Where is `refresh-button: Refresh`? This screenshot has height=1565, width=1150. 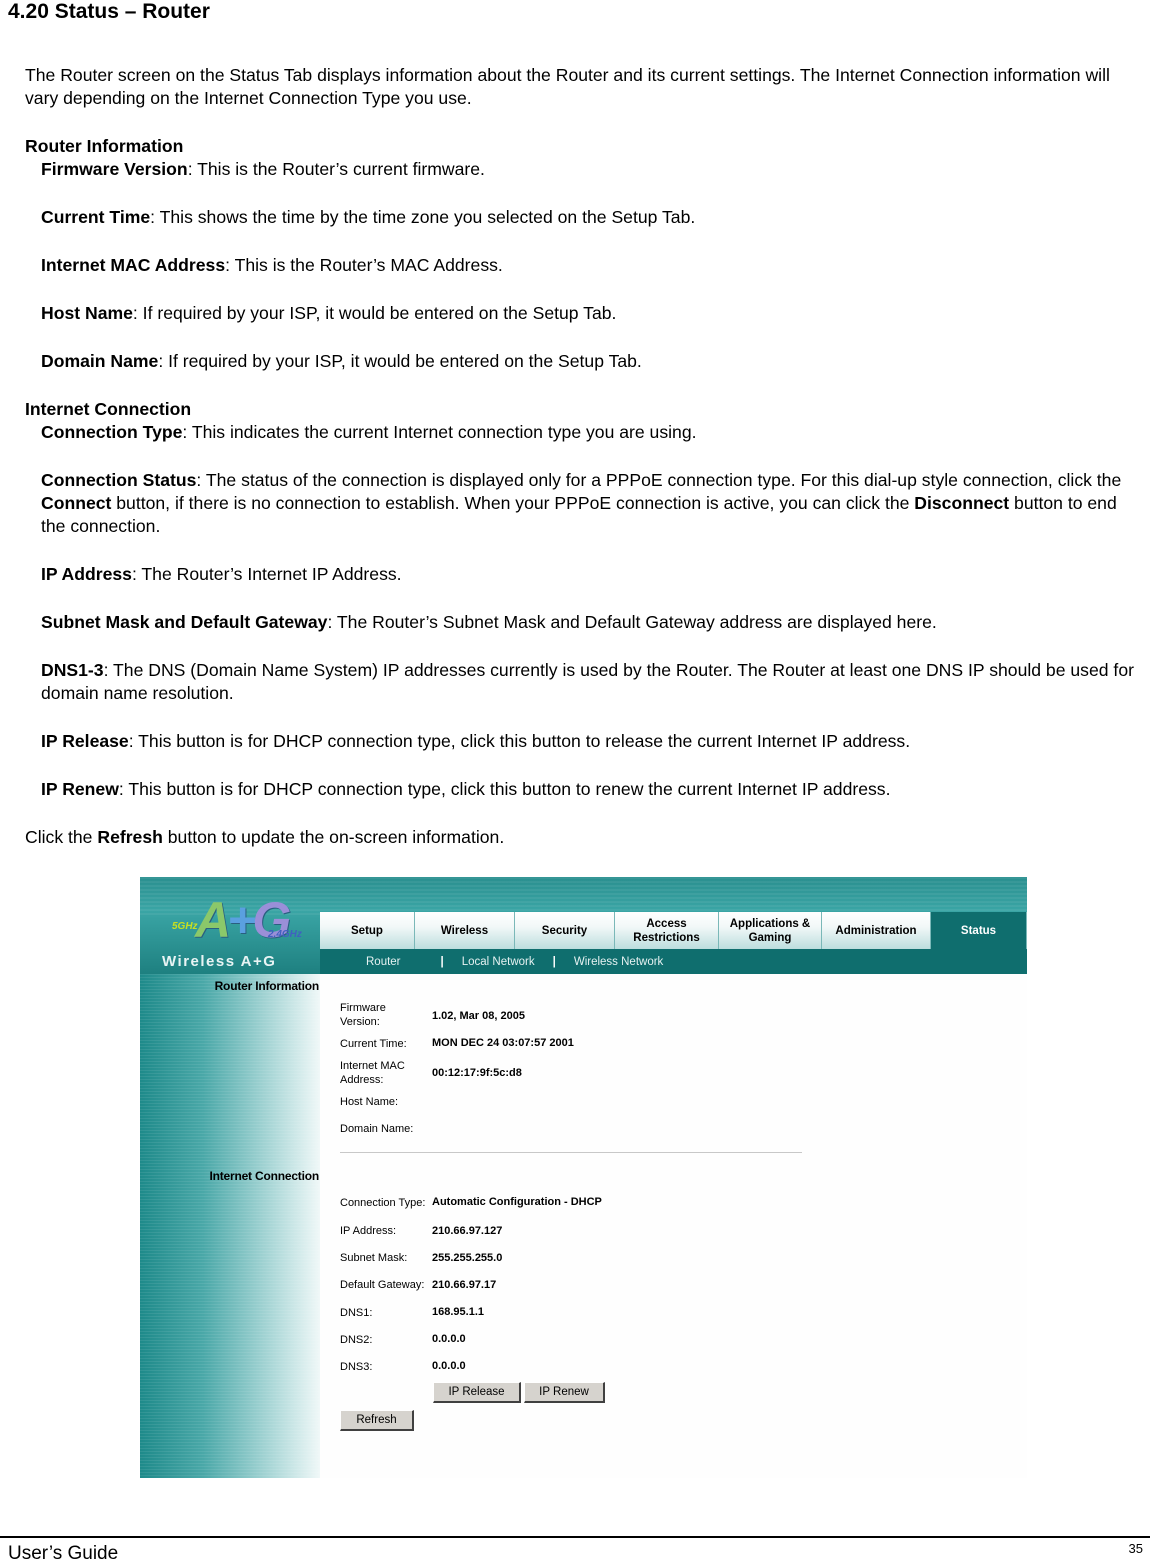 refresh-button: Refresh is located at coordinates (377, 1420).